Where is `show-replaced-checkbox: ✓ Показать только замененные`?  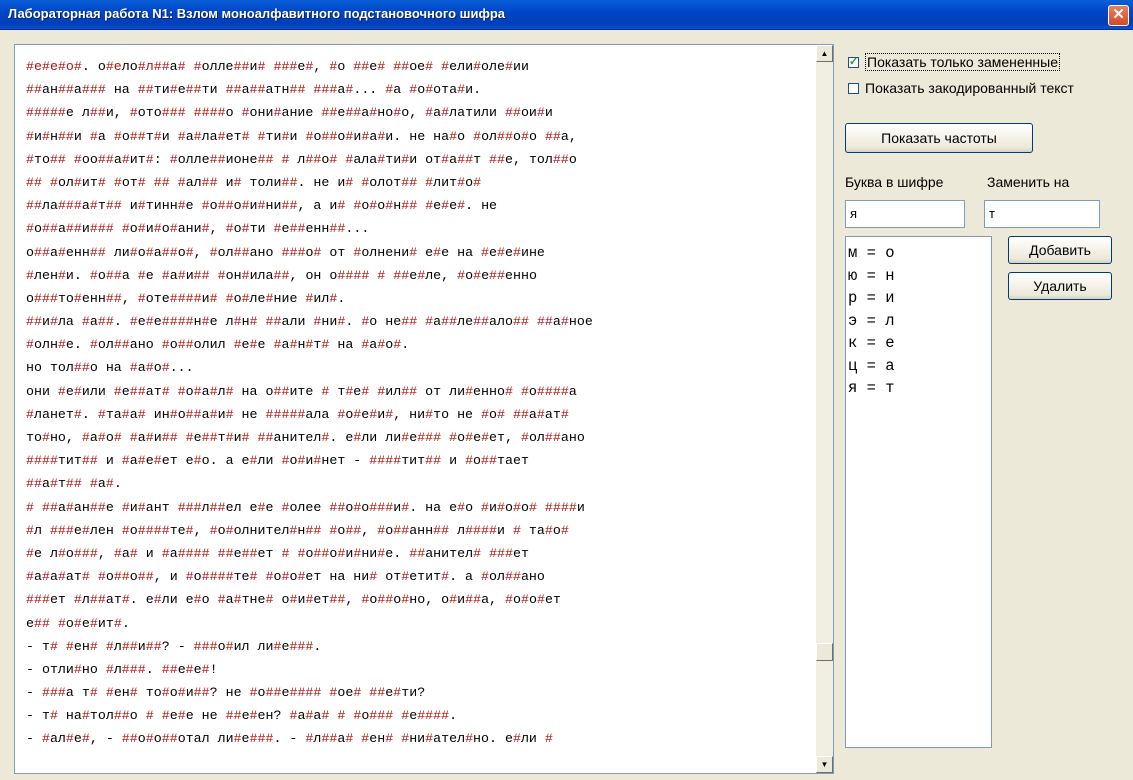 show-replaced-checkbox: ✓ Показать только замененные is located at coordinates (954, 62).